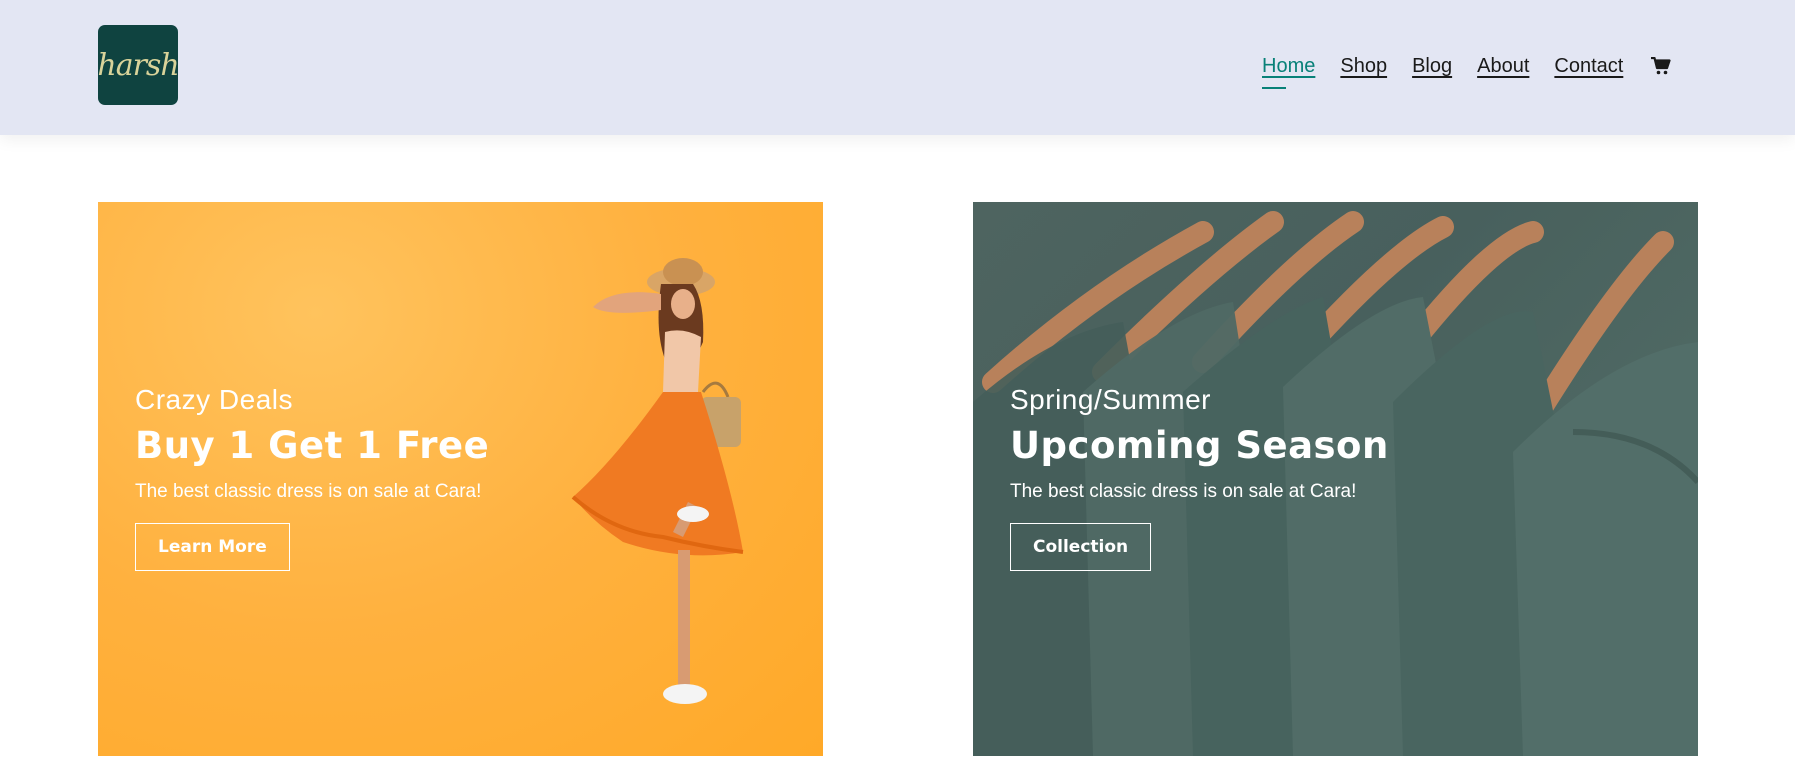  I want to click on nav-blog: Blog, so click(1432, 66).